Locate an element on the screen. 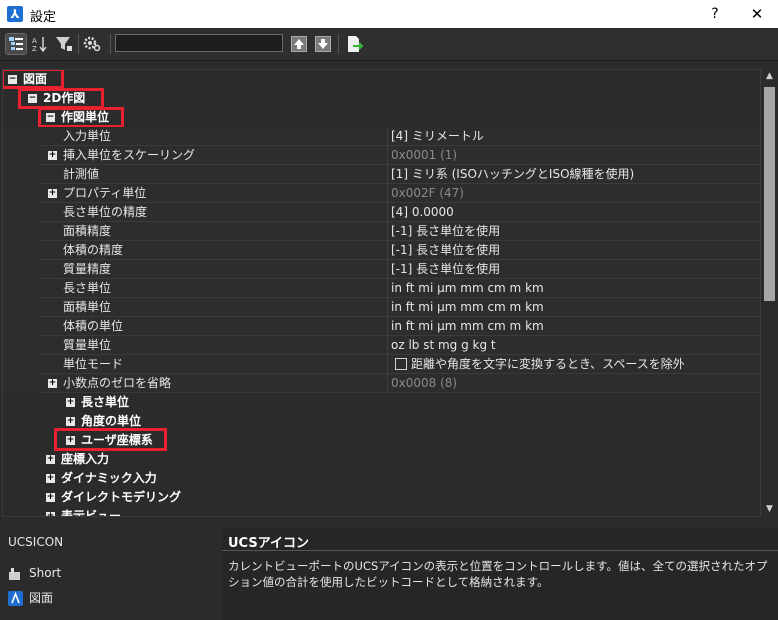  variable-type: Short is located at coordinates (34, 573).